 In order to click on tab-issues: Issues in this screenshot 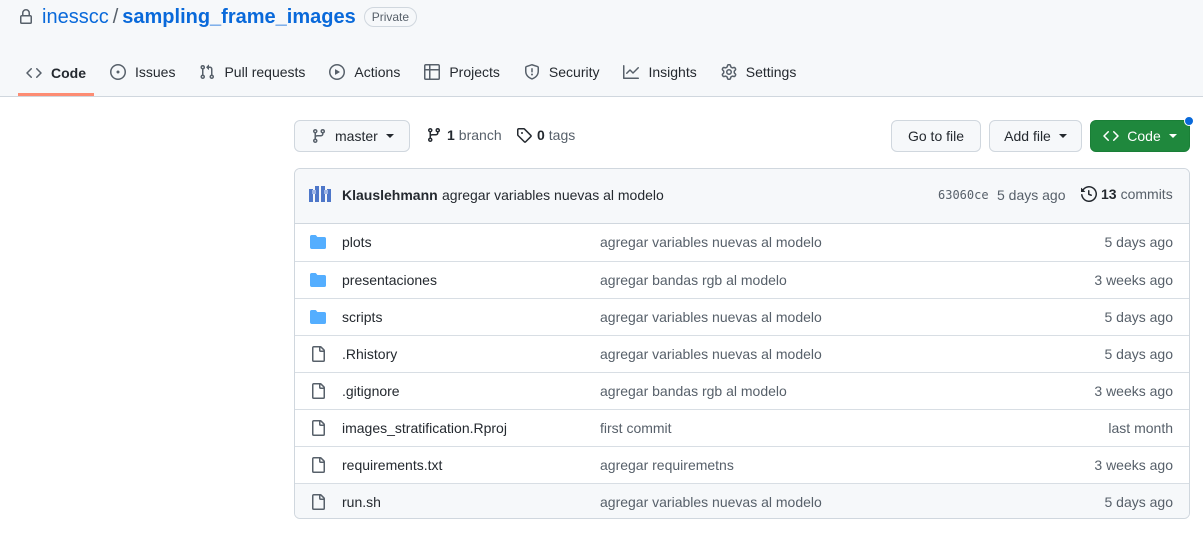, I will do `click(142, 72)`.